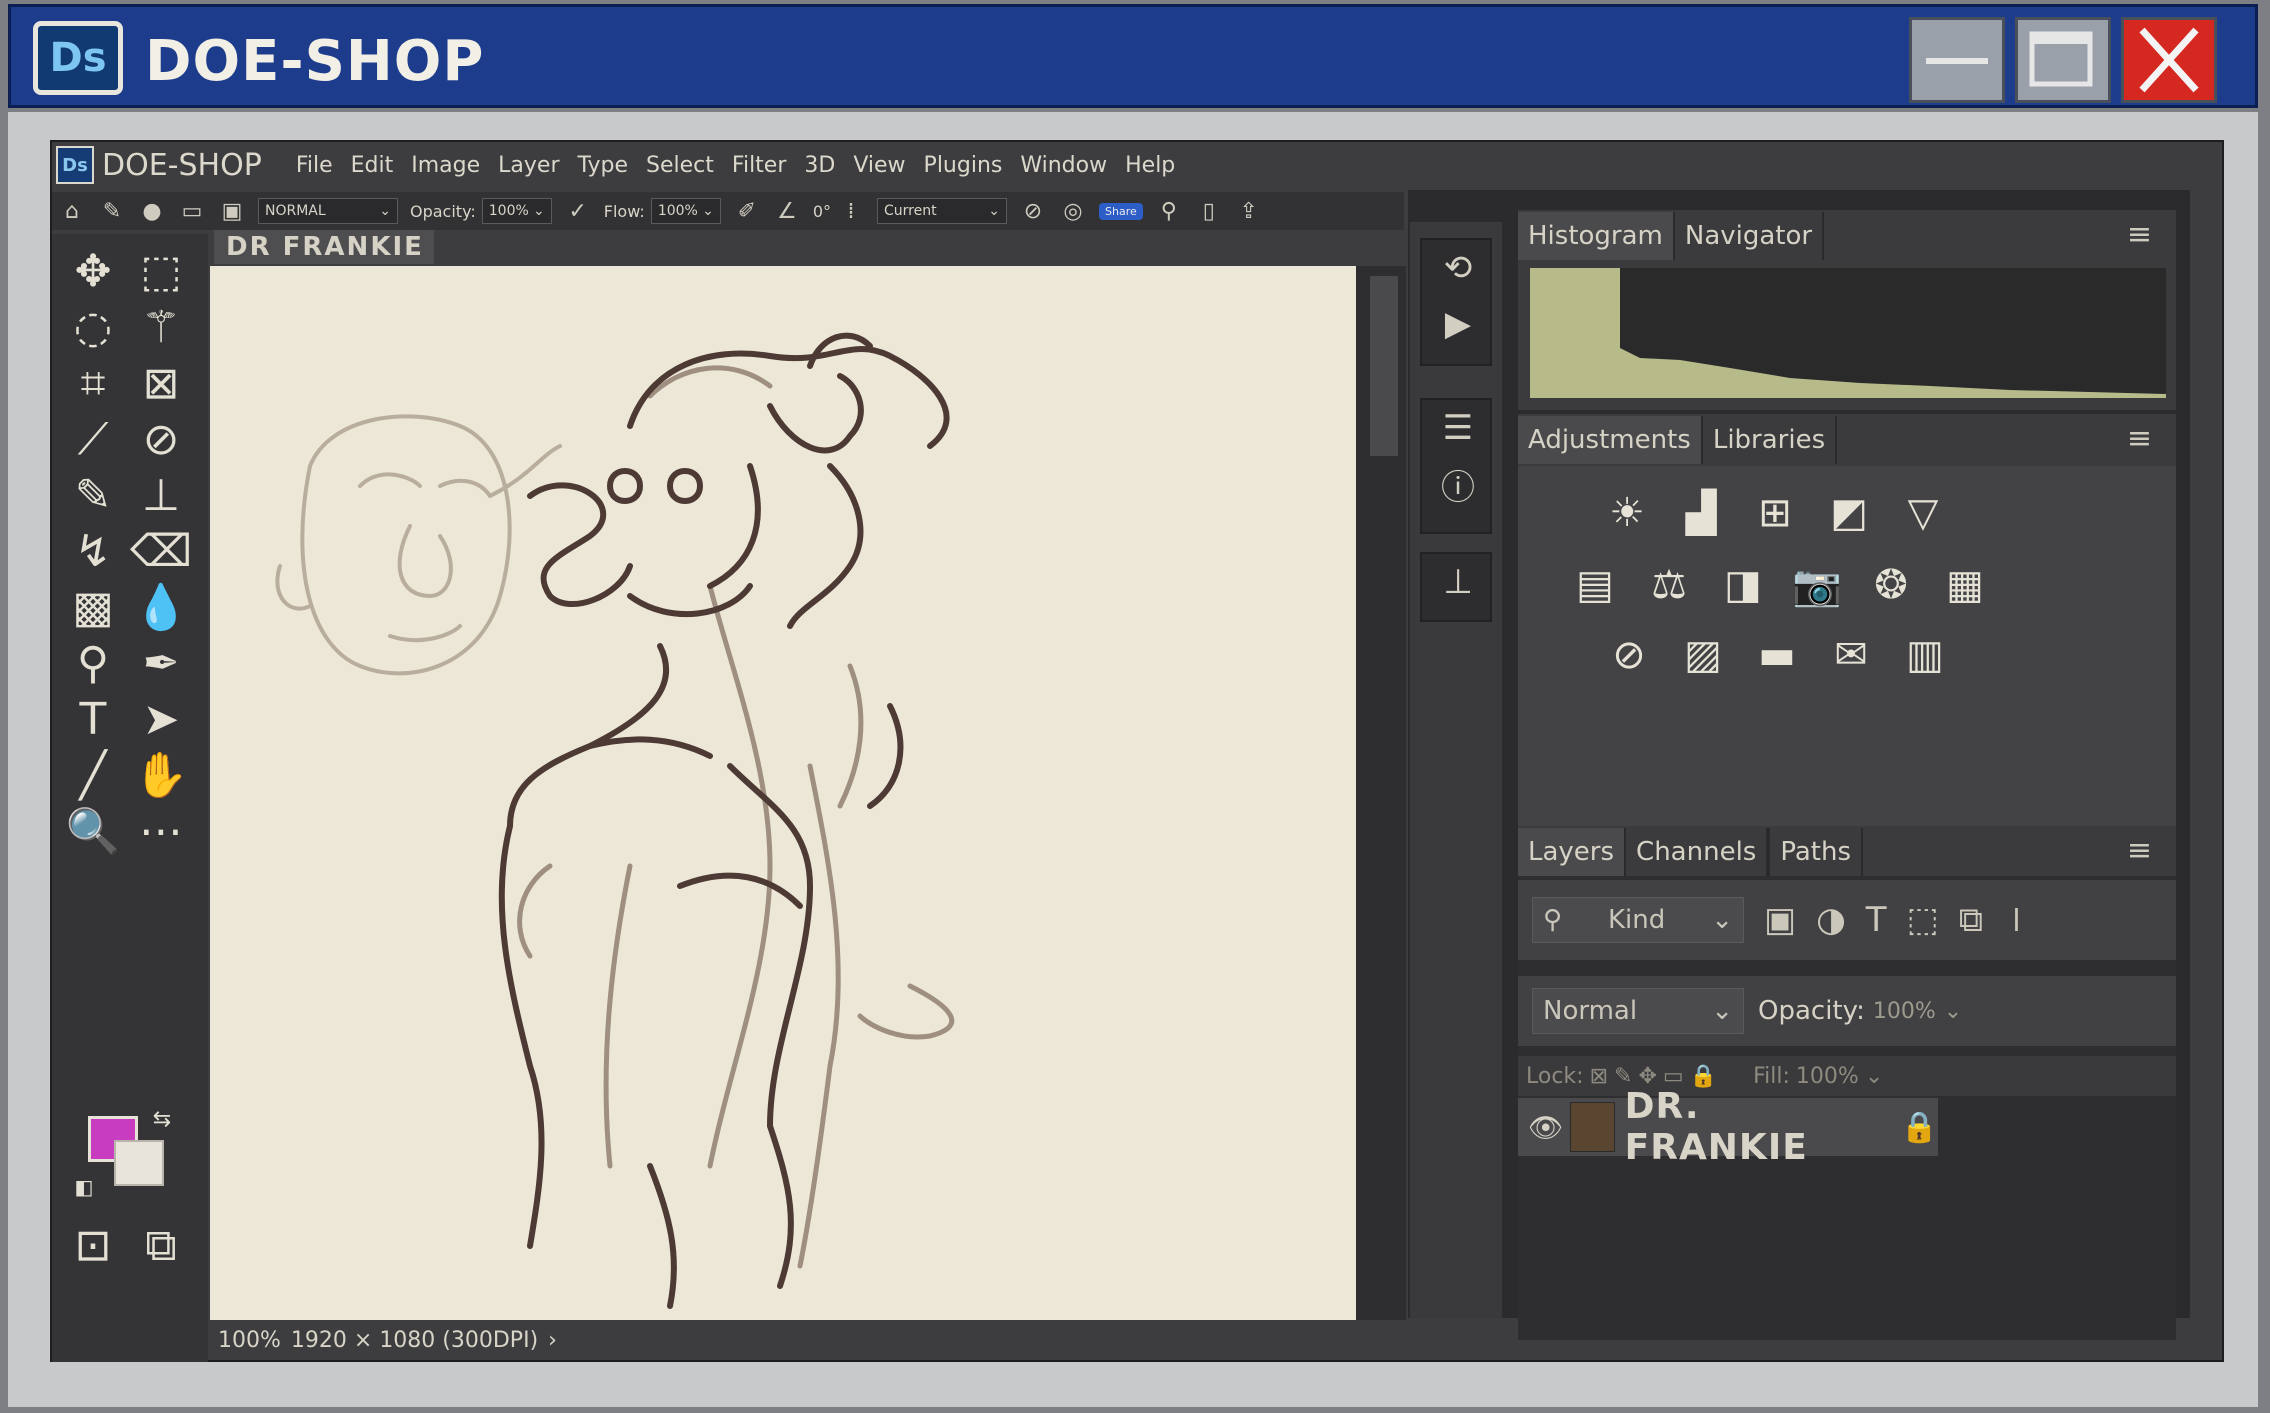 The width and height of the screenshot is (2270, 1413). I want to click on pixel-filter-icon: ▣, so click(1780, 920).